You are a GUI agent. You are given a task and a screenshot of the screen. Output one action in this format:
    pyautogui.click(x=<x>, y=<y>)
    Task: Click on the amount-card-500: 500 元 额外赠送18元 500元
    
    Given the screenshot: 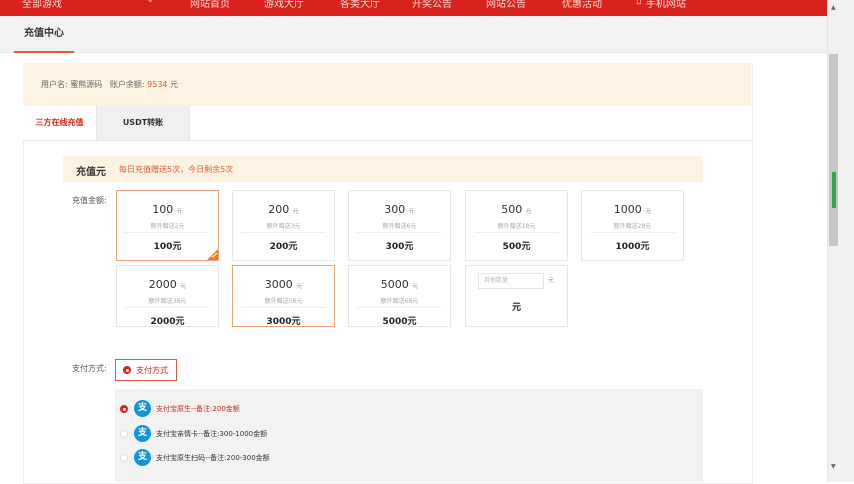 What is the action you would take?
    pyautogui.click(x=516, y=225)
    